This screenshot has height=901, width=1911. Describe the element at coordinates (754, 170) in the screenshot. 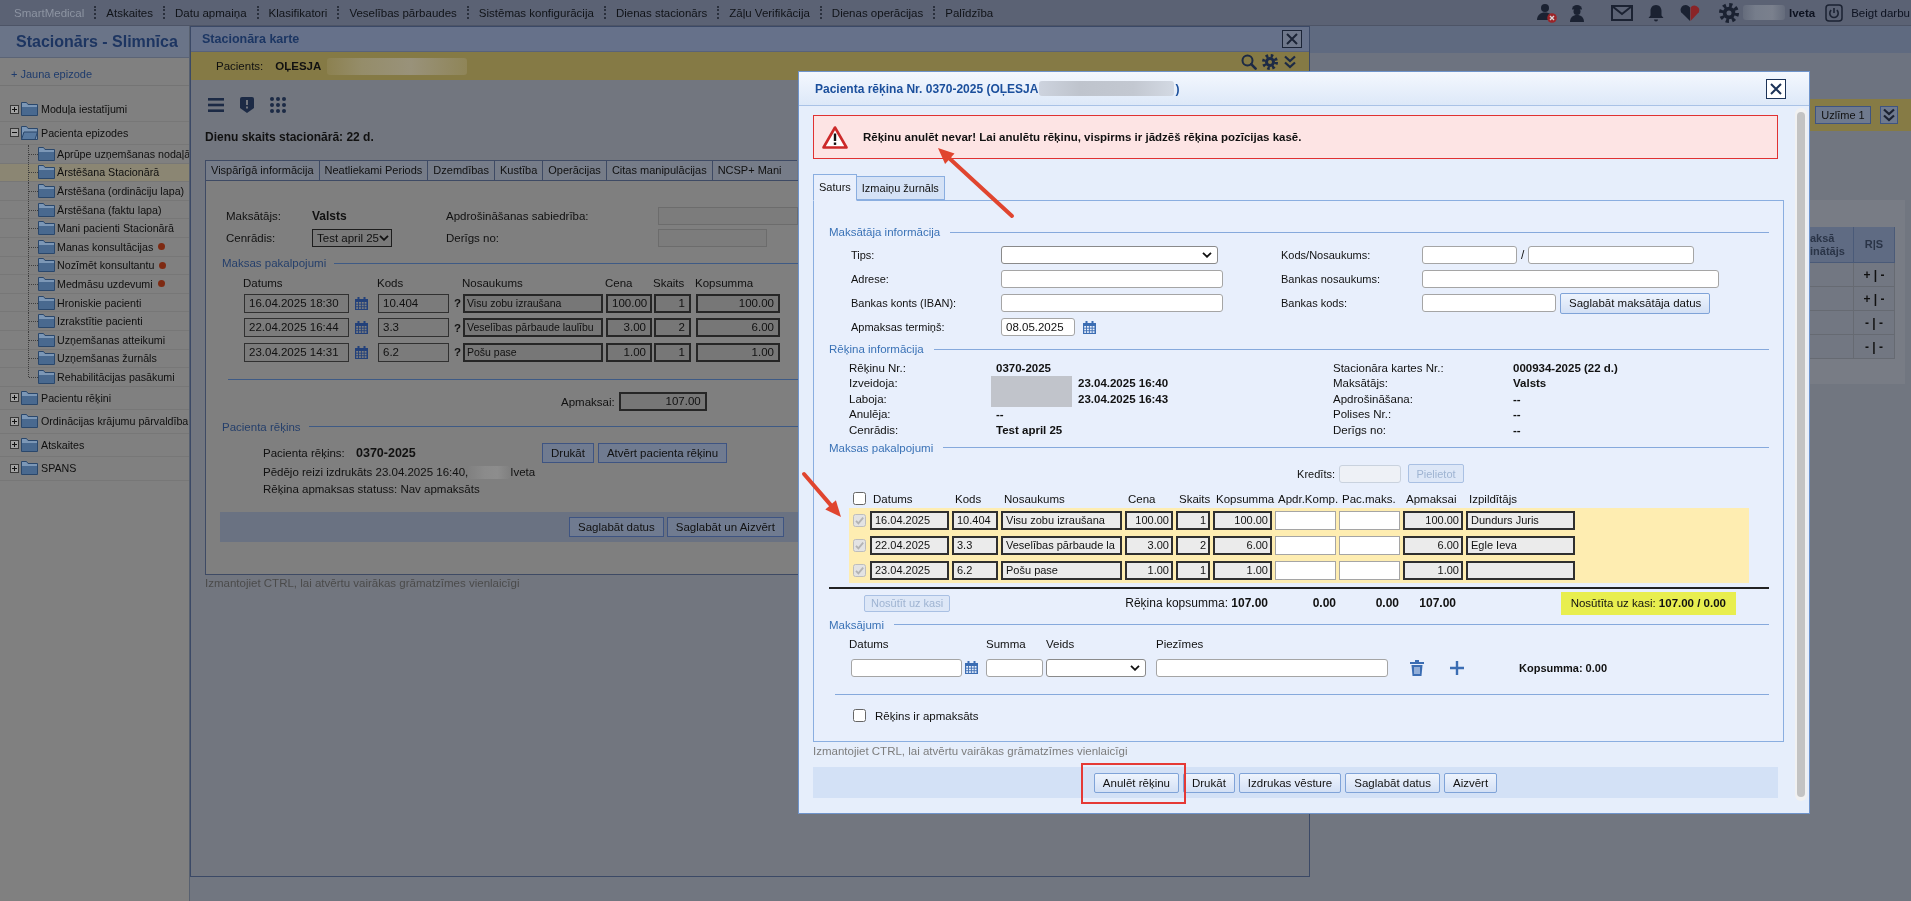

I see `tab: NCSP+ Mani` at that location.